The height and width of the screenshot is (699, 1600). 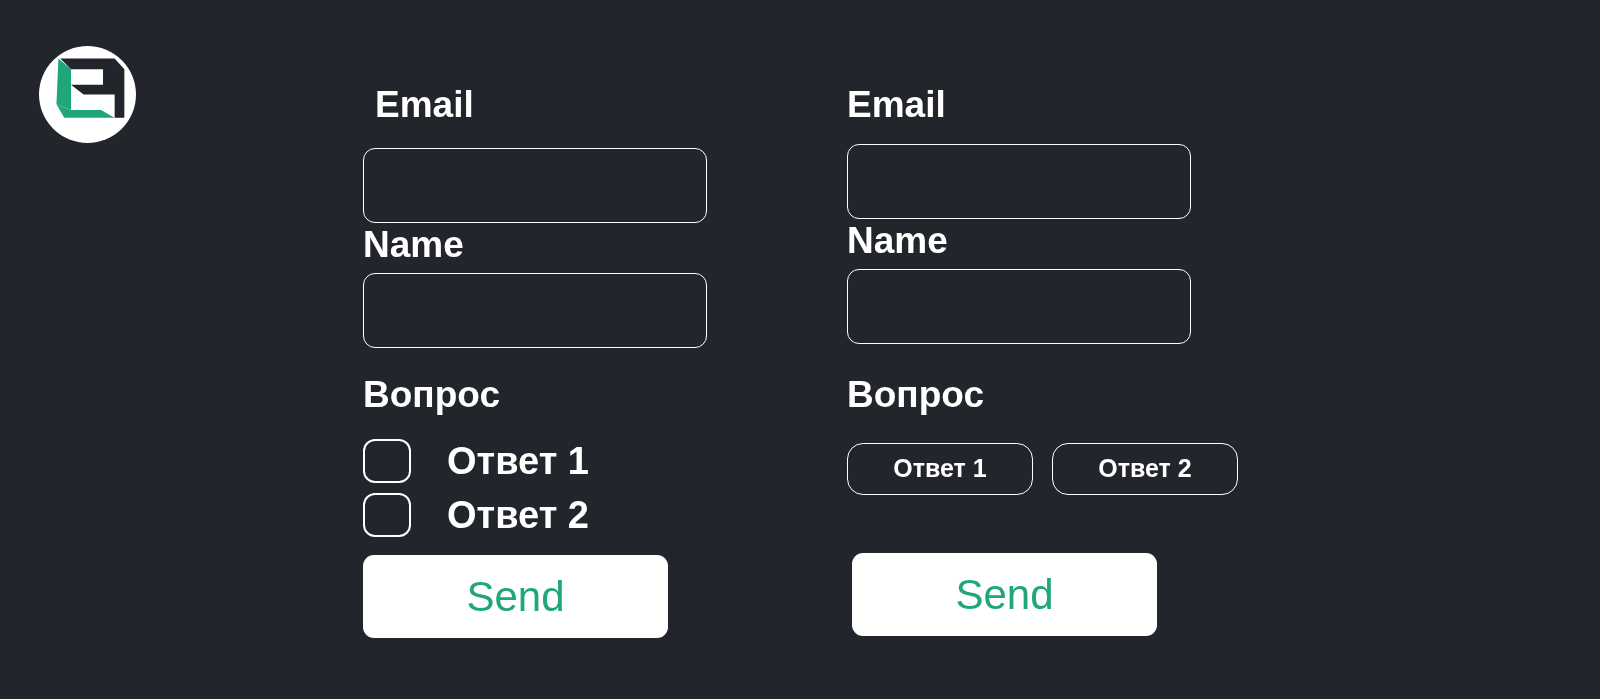 I want to click on logo-icon, so click(x=87, y=94).